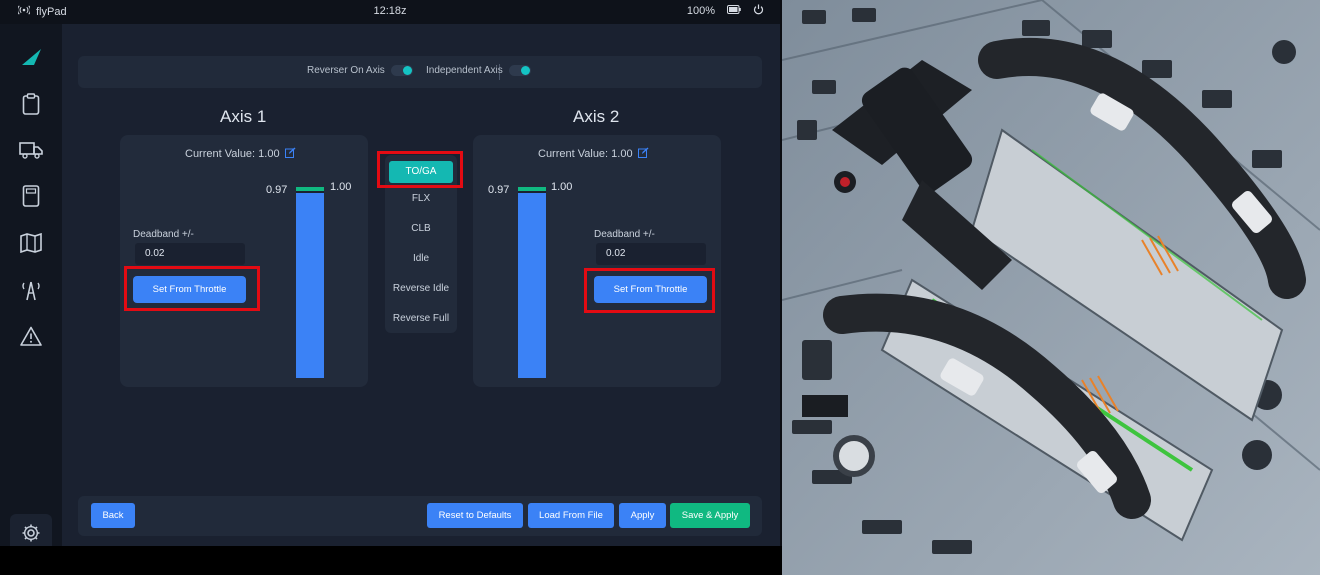 This screenshot has width=1320, height=575. I want to click on axis-2-highlight-frame, so click(649, 290).